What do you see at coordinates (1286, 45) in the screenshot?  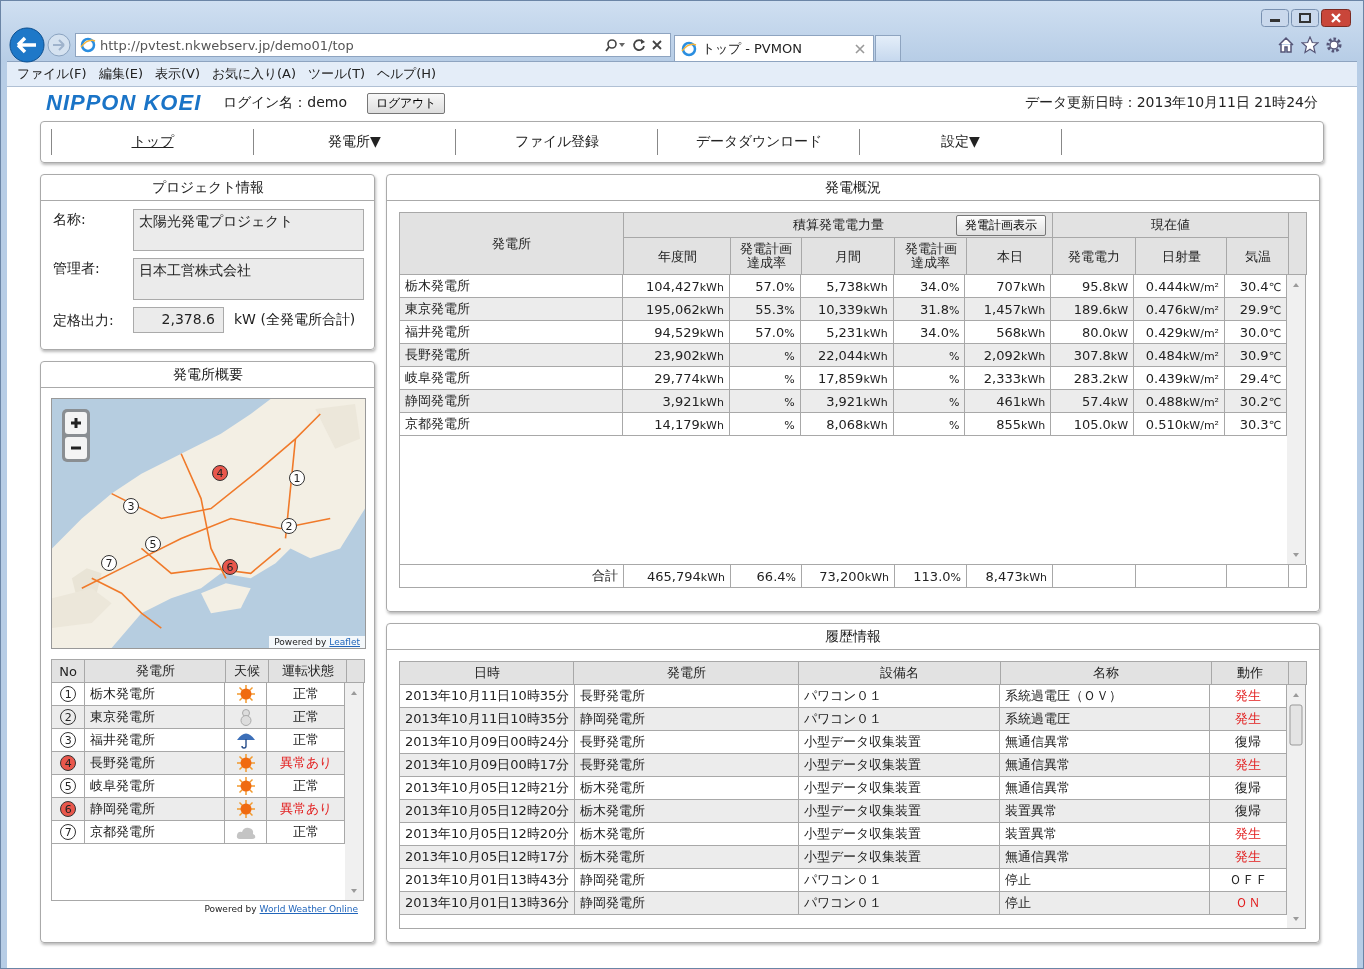 I see `home-icon` at bounding box center [1286, 45].